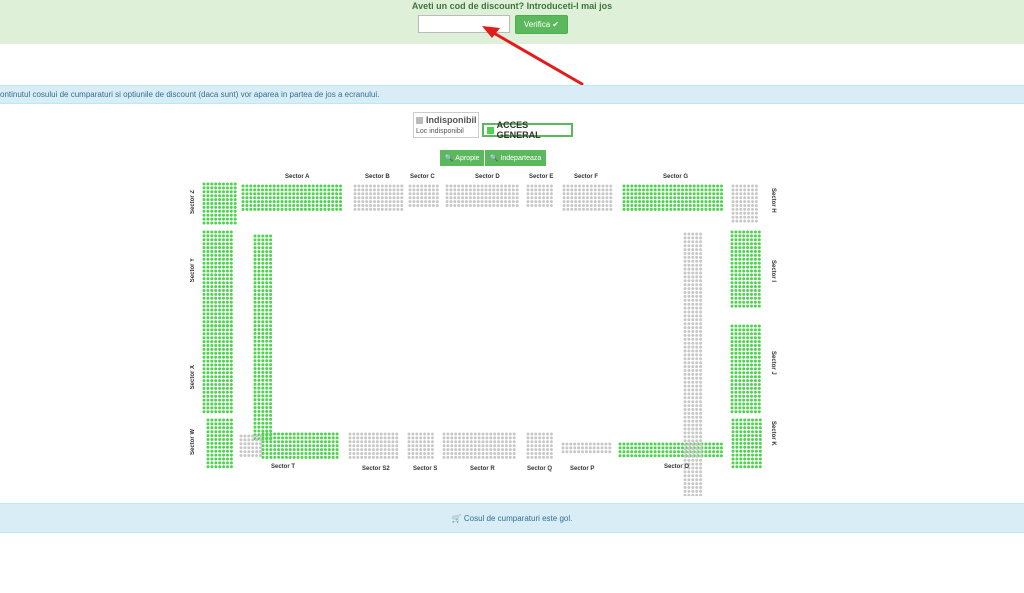 The image size is (1024, 593). I want to click on zoom-in-button: 🔍 Apropie, so click(462, 158).